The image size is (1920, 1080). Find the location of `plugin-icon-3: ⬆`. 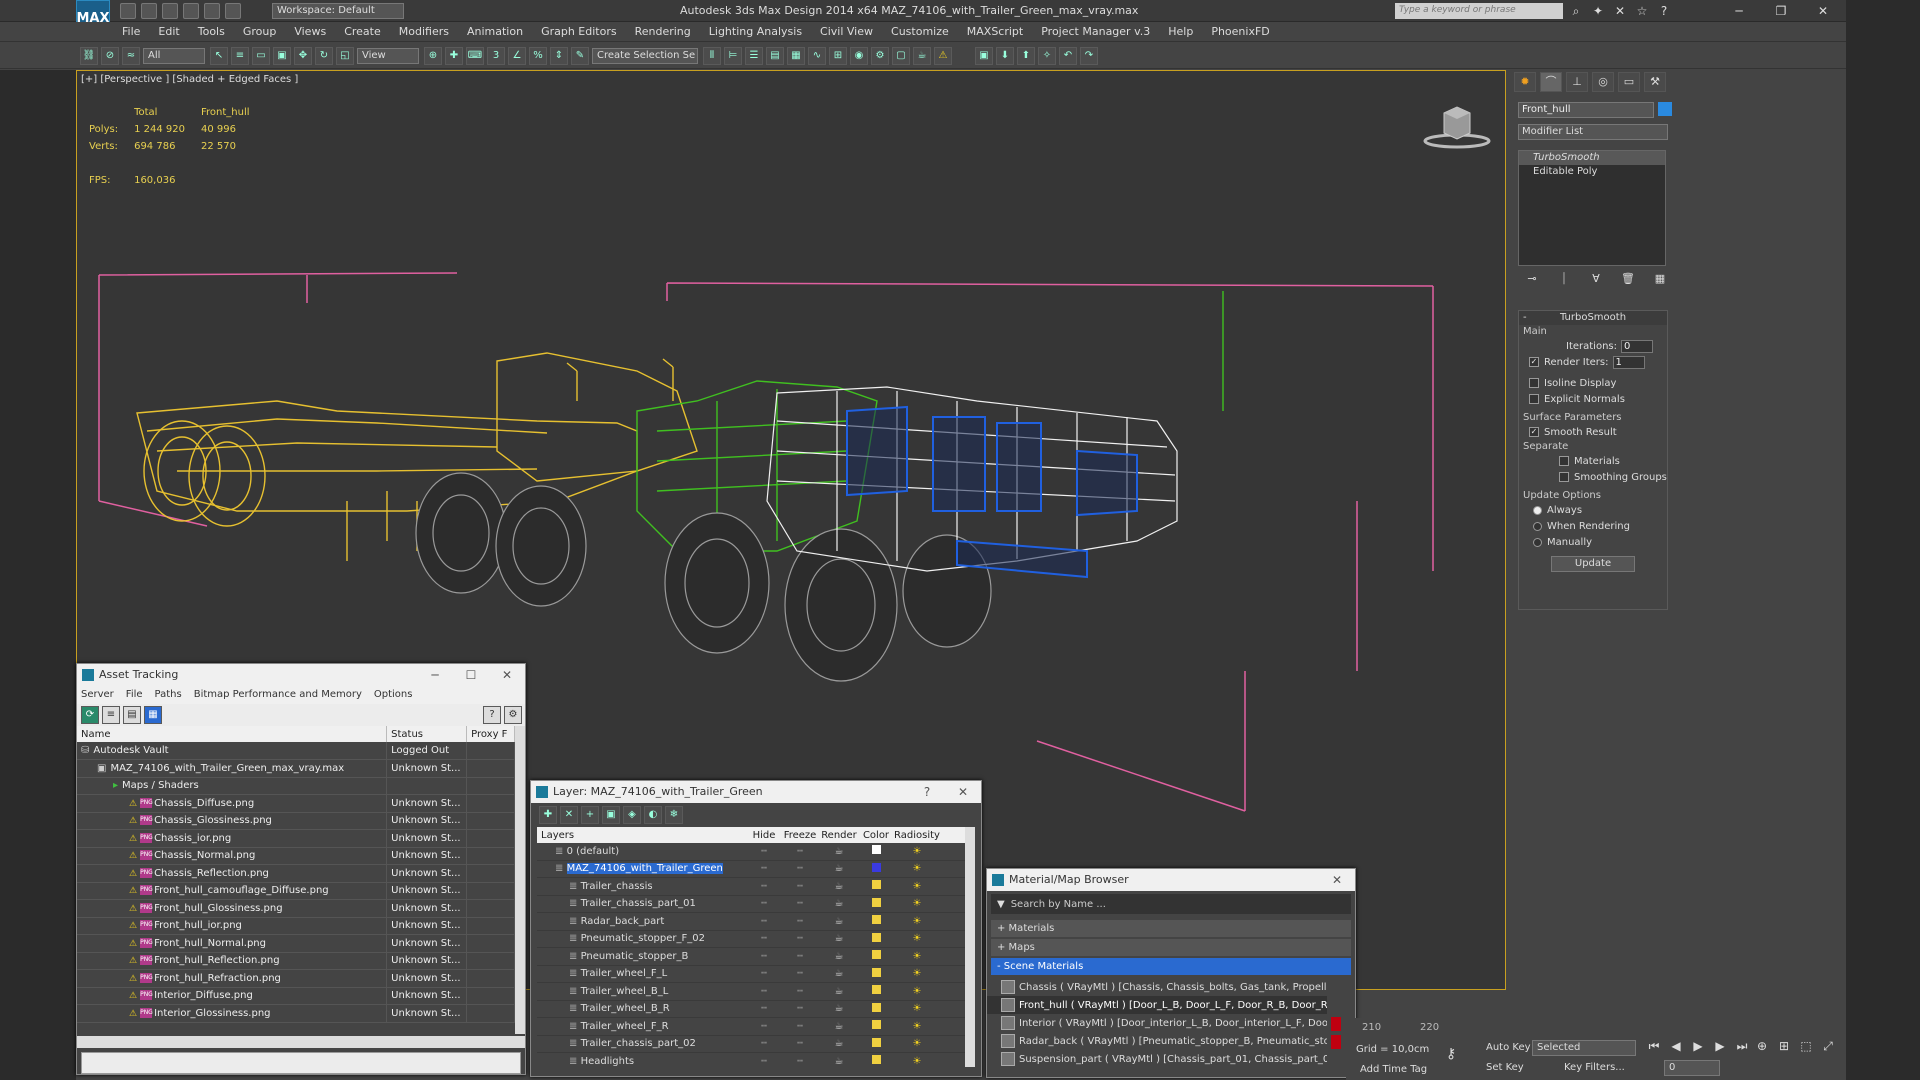

plugin-icon-3: ⬆ is located at coordinates (1026, 55).